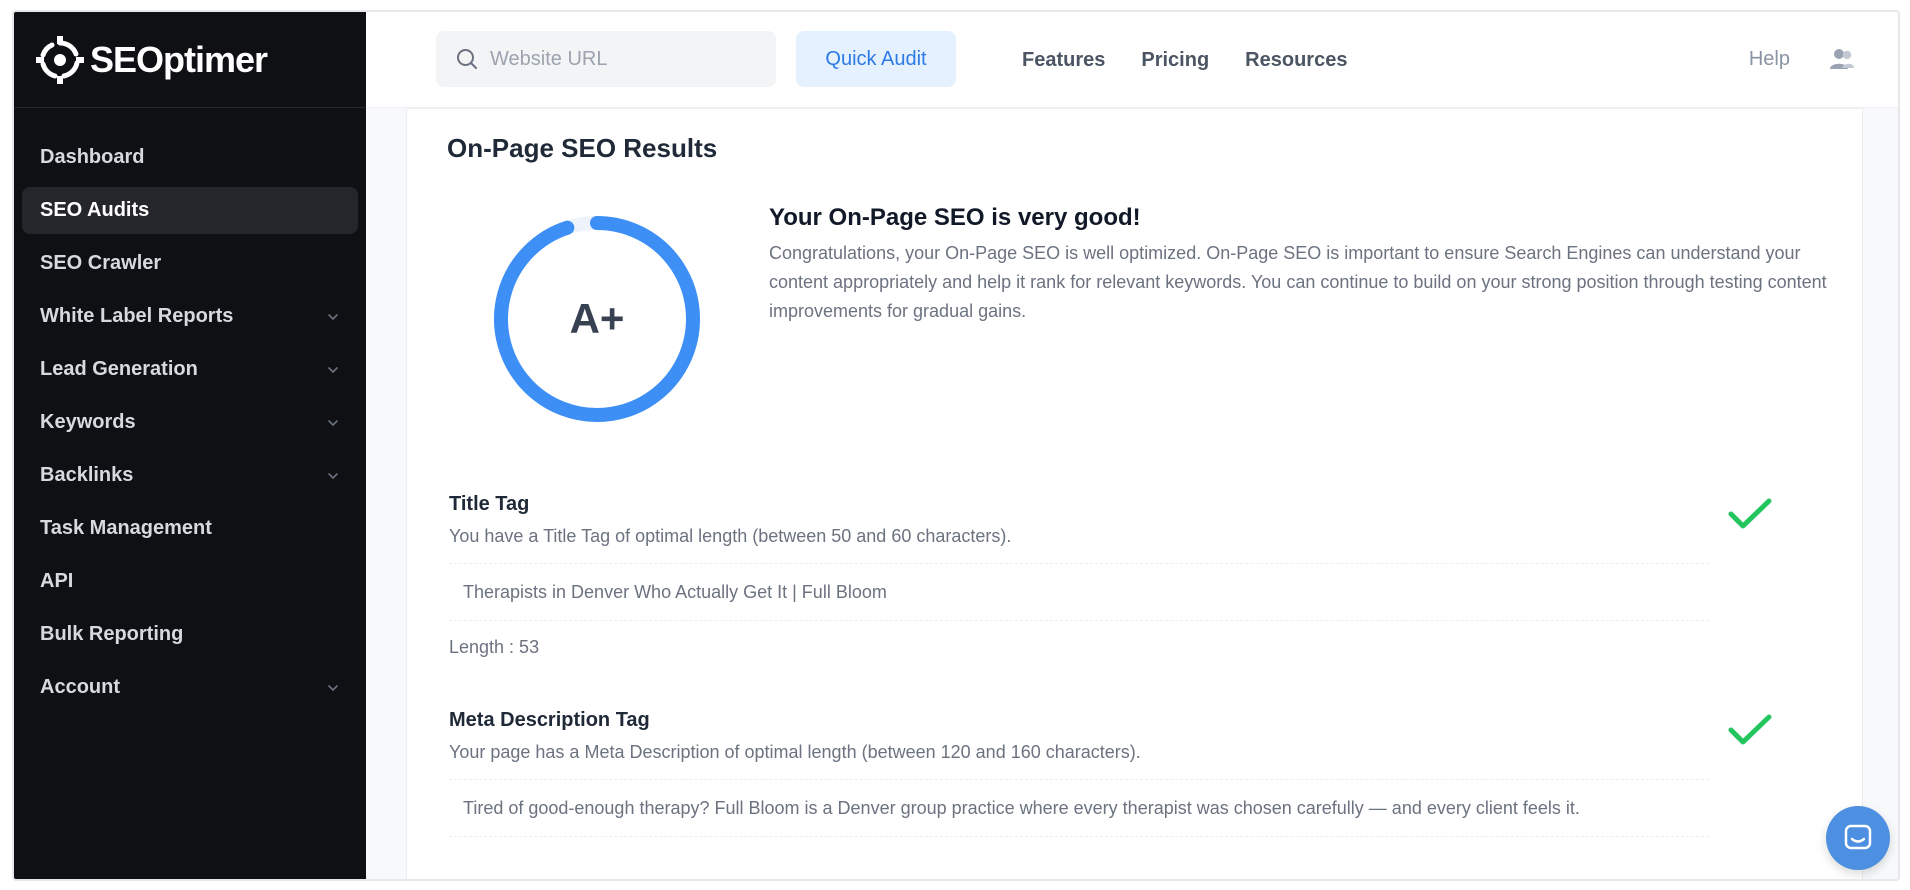  I want to click on sidebar-item-label: Account, so click(80, 687).